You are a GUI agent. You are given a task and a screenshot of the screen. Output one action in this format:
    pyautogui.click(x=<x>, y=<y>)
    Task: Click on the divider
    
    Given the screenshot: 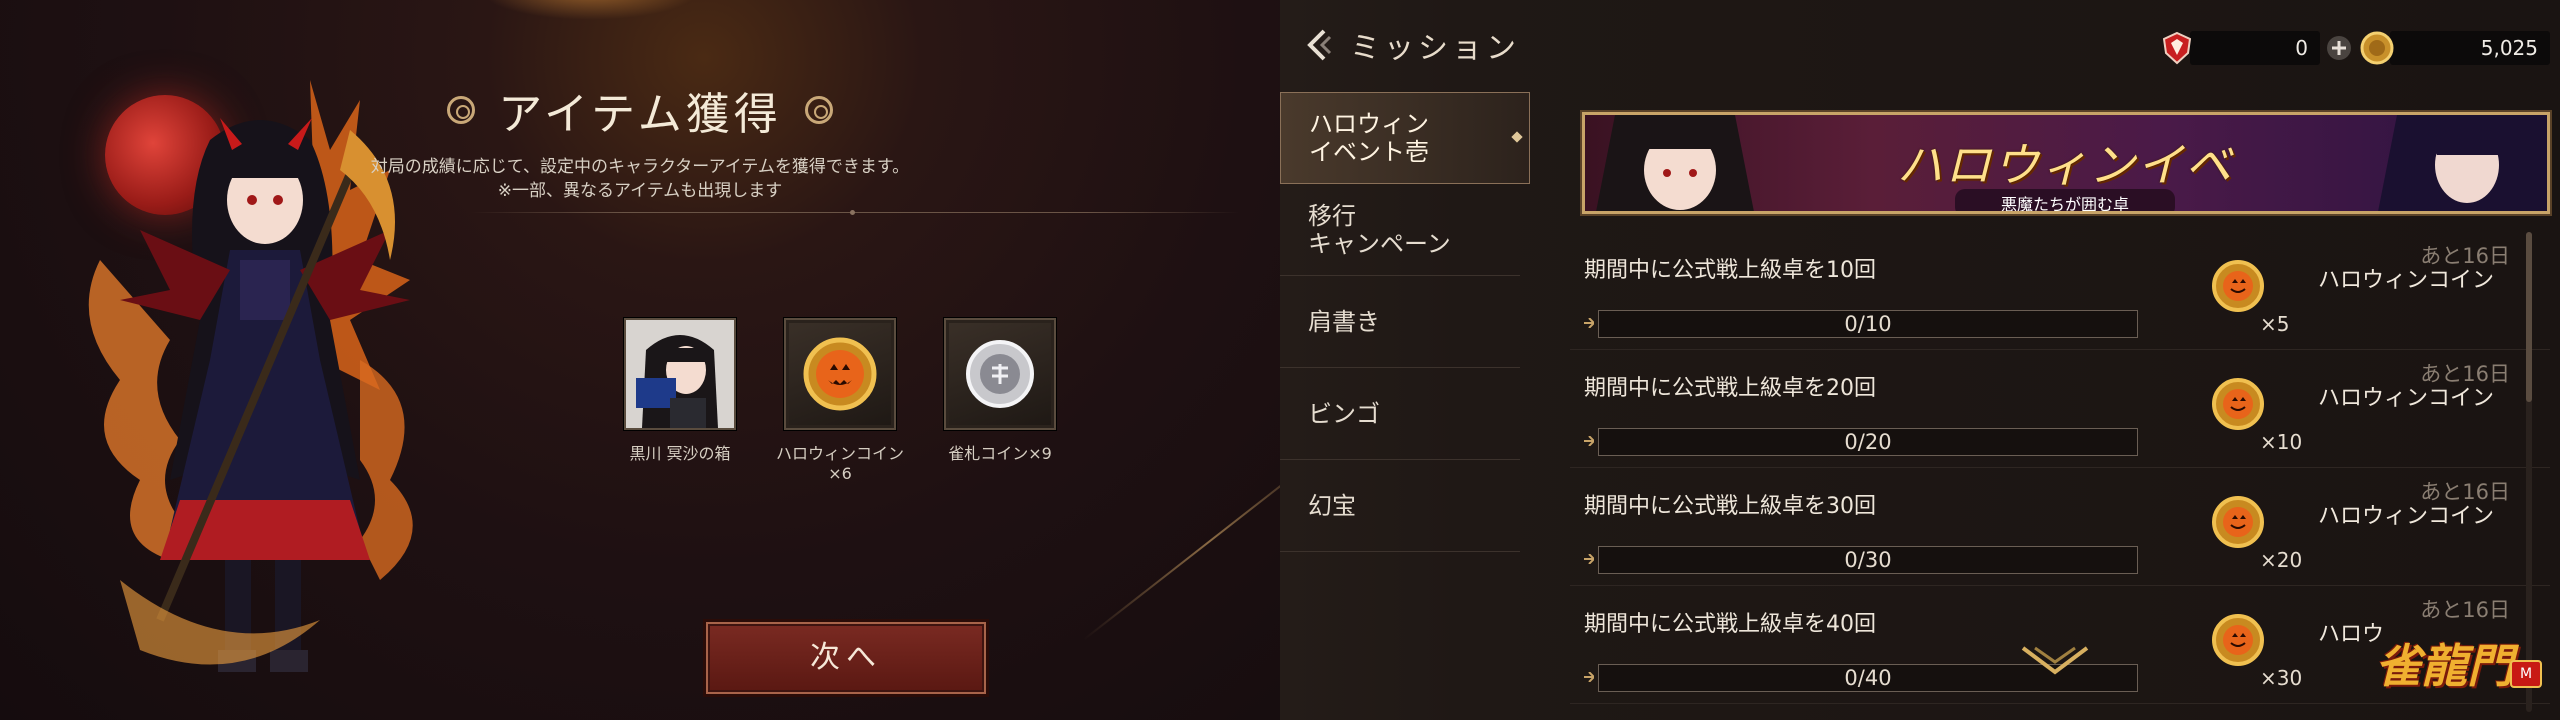 What is the action you would take?
    pyautogui.click(x=855, y=212)
    